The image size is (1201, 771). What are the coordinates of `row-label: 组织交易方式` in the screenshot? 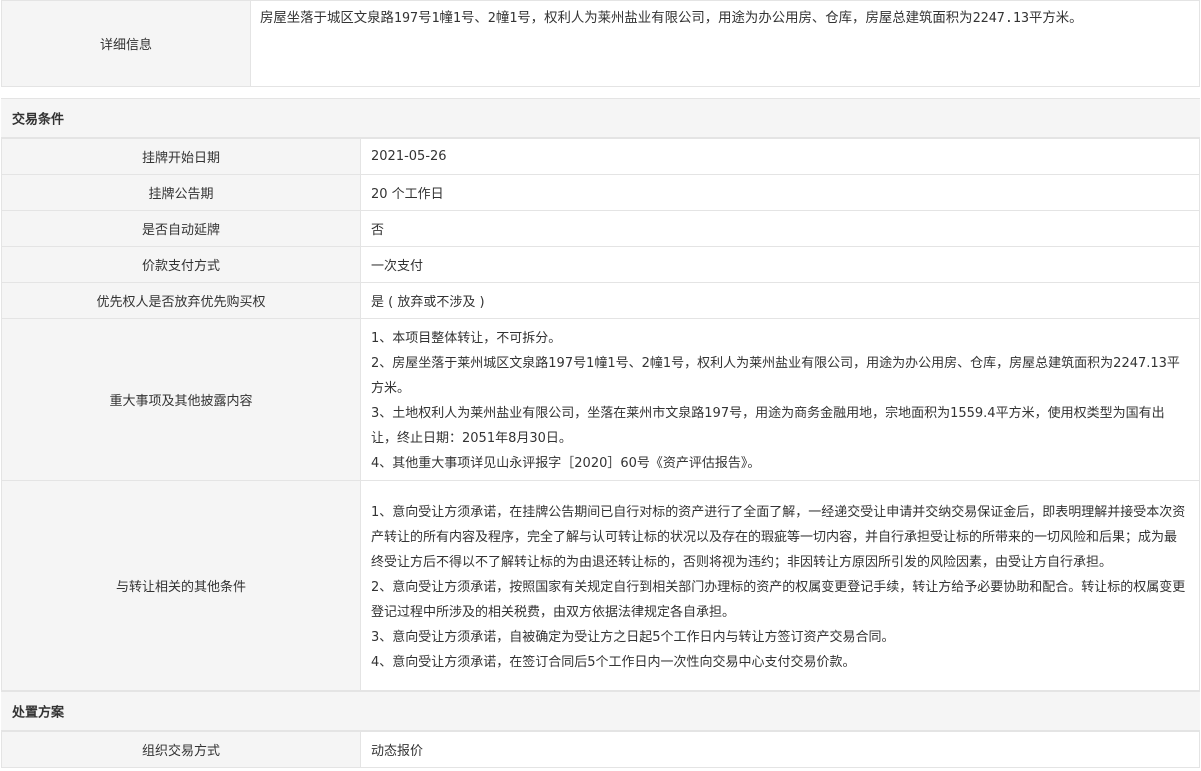 It's located at (181, 749).